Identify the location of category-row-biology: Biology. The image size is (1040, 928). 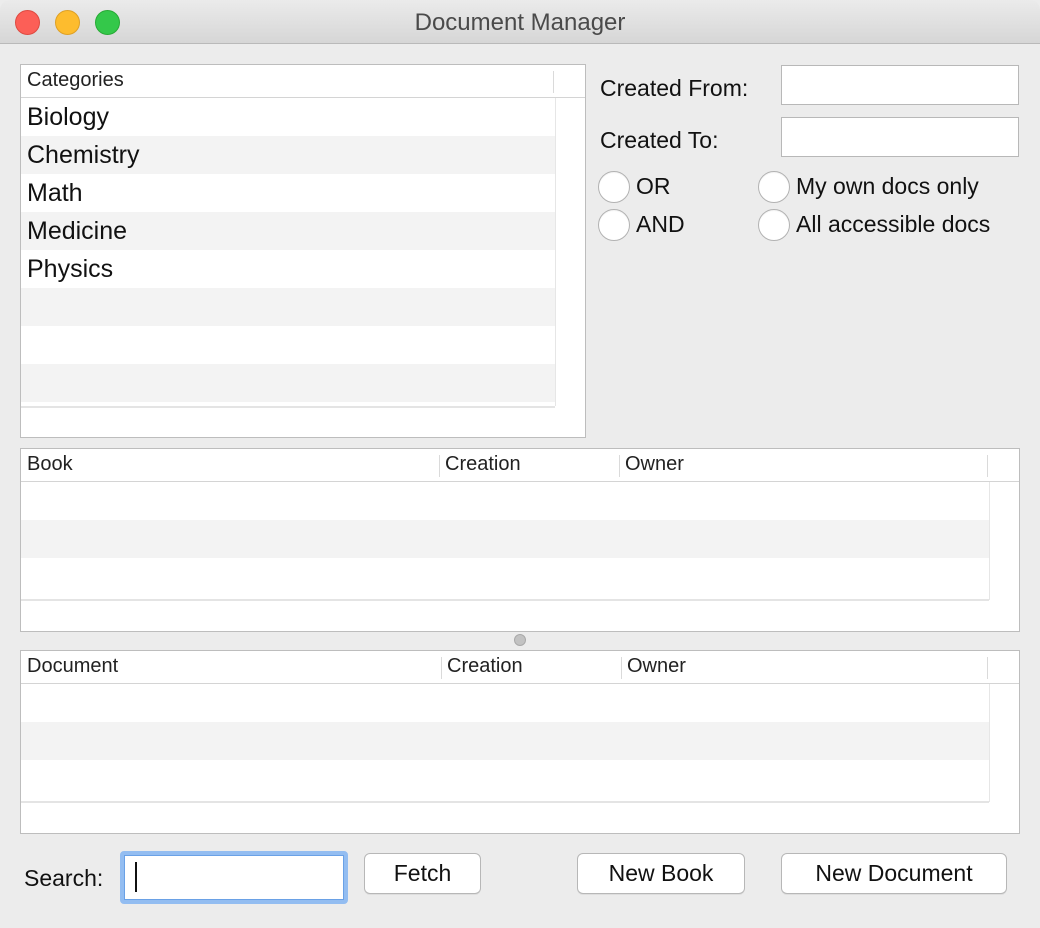
(288, 117).